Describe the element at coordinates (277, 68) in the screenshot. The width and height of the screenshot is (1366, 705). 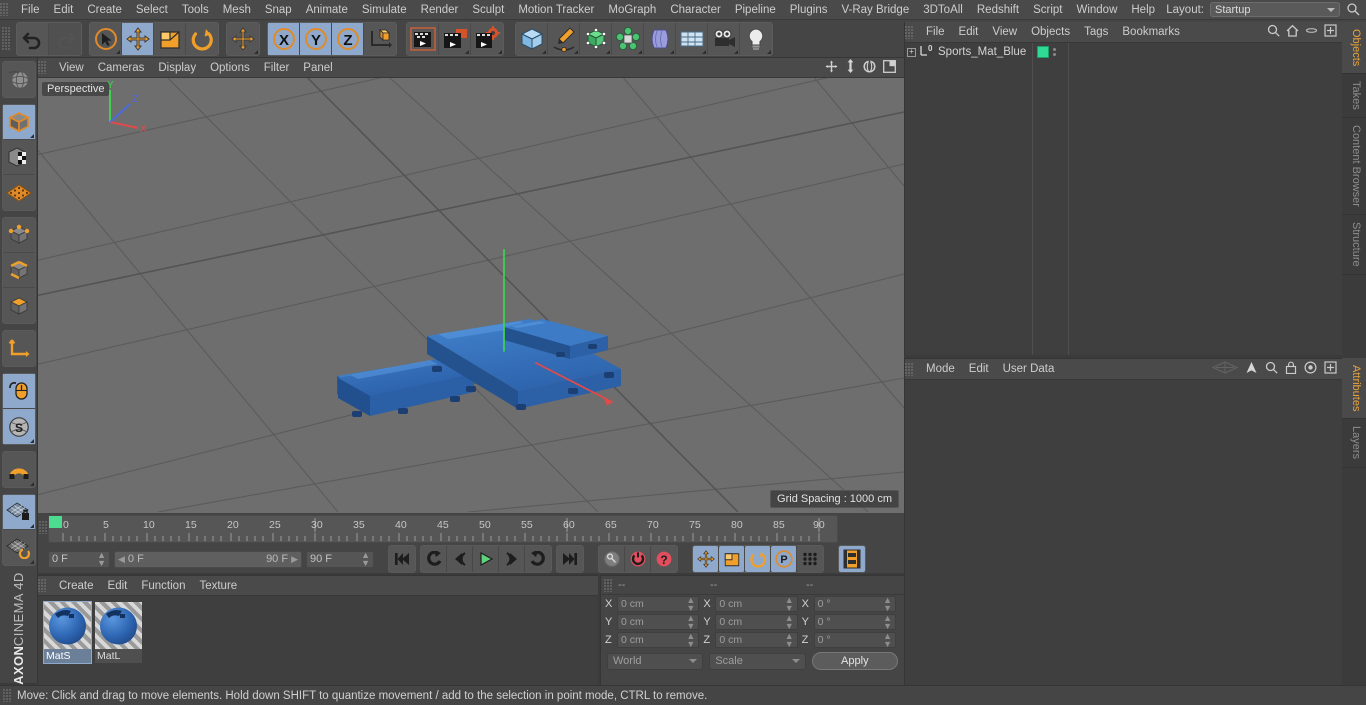
I see `viewport-menu-filter: Filter` at that location.